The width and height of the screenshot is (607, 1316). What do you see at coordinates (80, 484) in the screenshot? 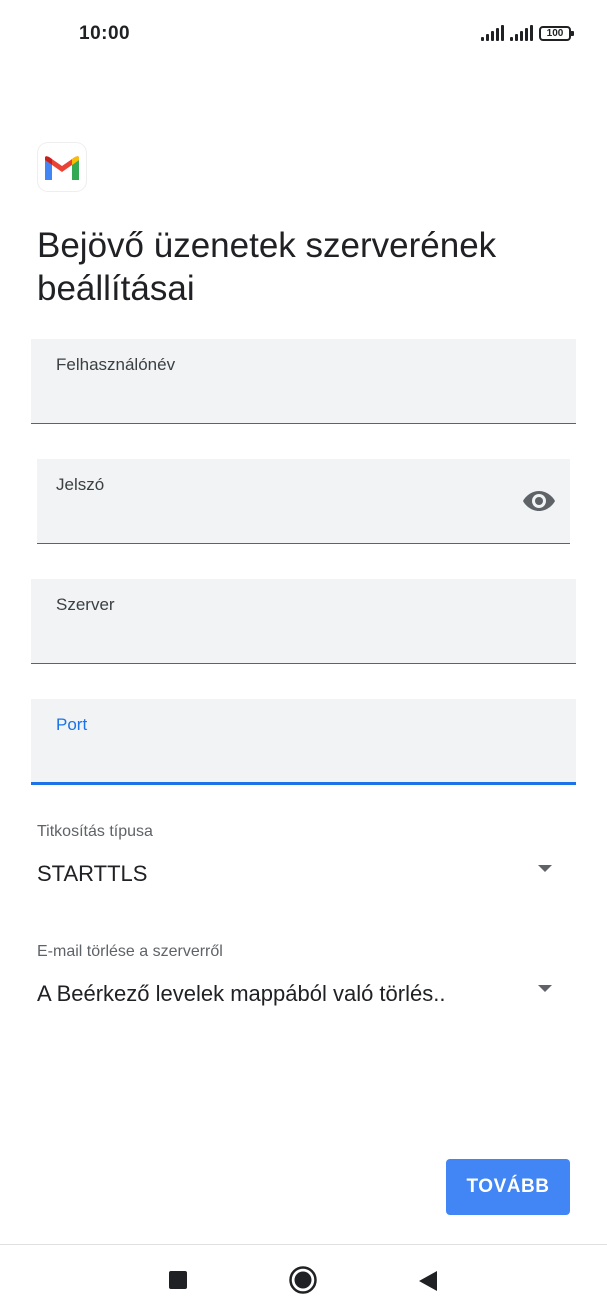
I see `password-label: Jelszó` at bounding box center [80, 484].